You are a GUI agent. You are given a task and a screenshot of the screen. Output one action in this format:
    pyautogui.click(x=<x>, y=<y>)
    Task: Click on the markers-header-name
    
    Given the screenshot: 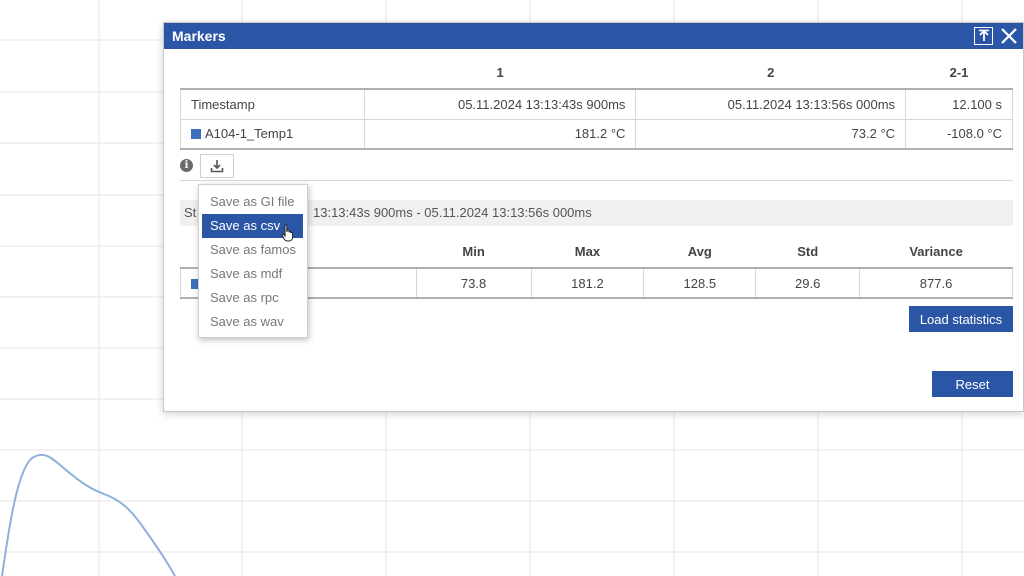 What is the action you would take?
    pyautogui.click(x=272, y=73)
    